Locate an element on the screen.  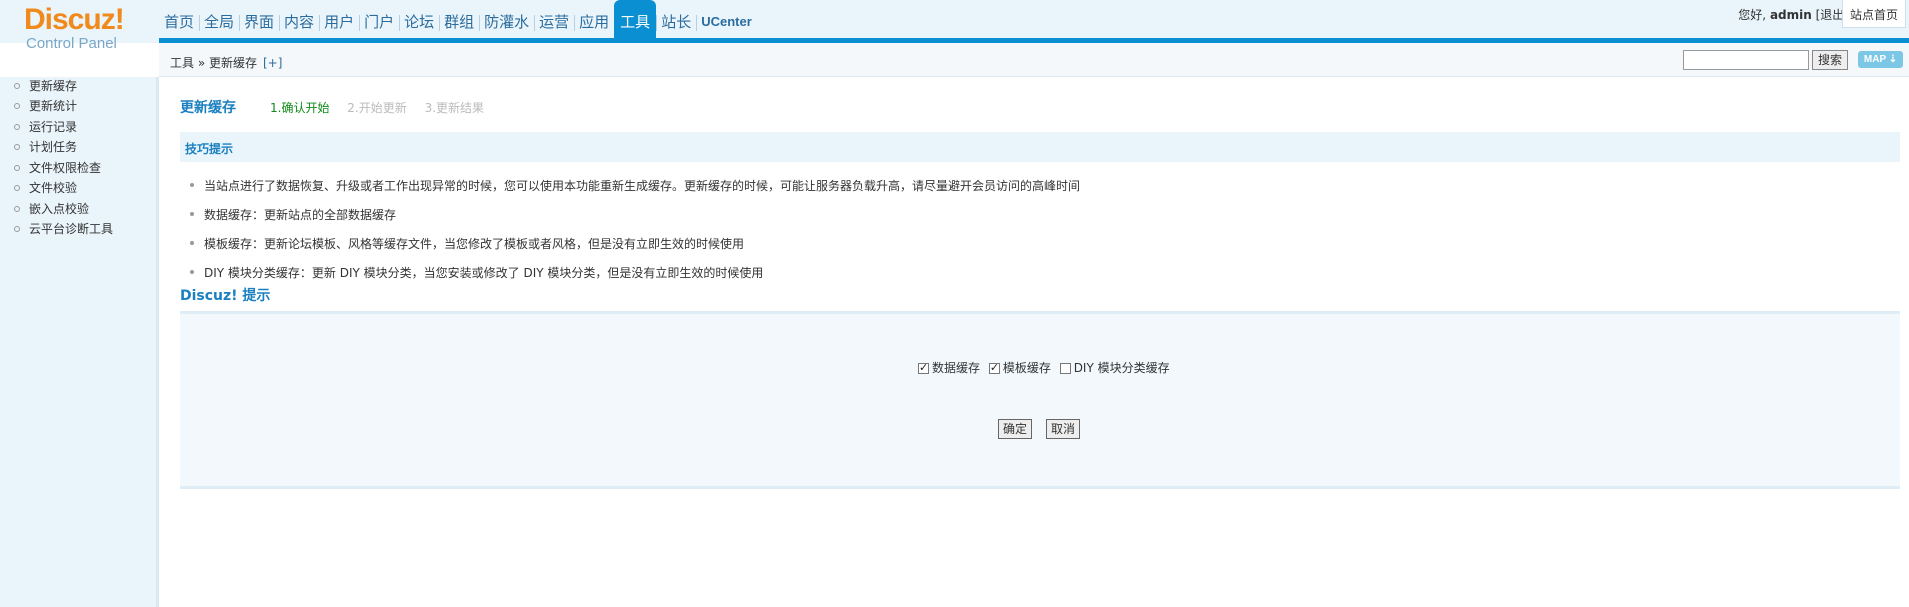
data-cache-checkbox is located at coordinates (923, 367).